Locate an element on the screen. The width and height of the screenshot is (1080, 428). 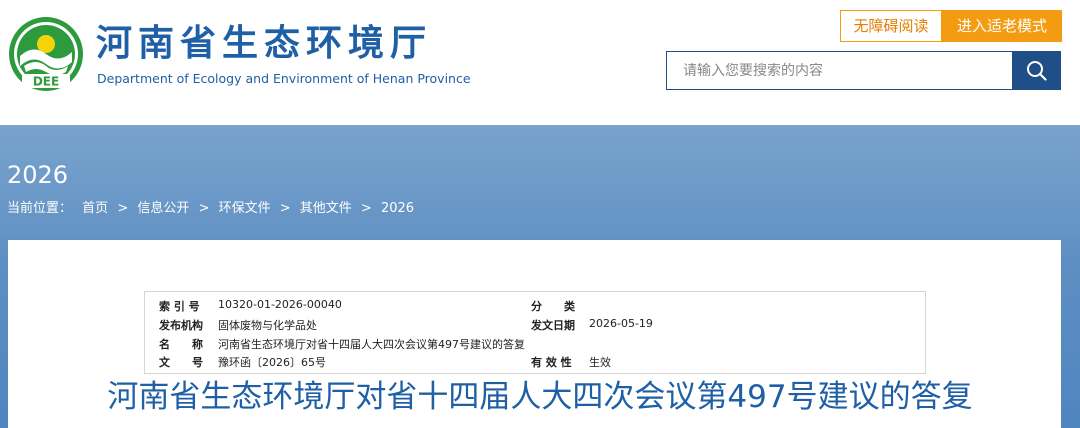
elder-mode-button: 进入适老模式 is located at coordinates (1002, 26).